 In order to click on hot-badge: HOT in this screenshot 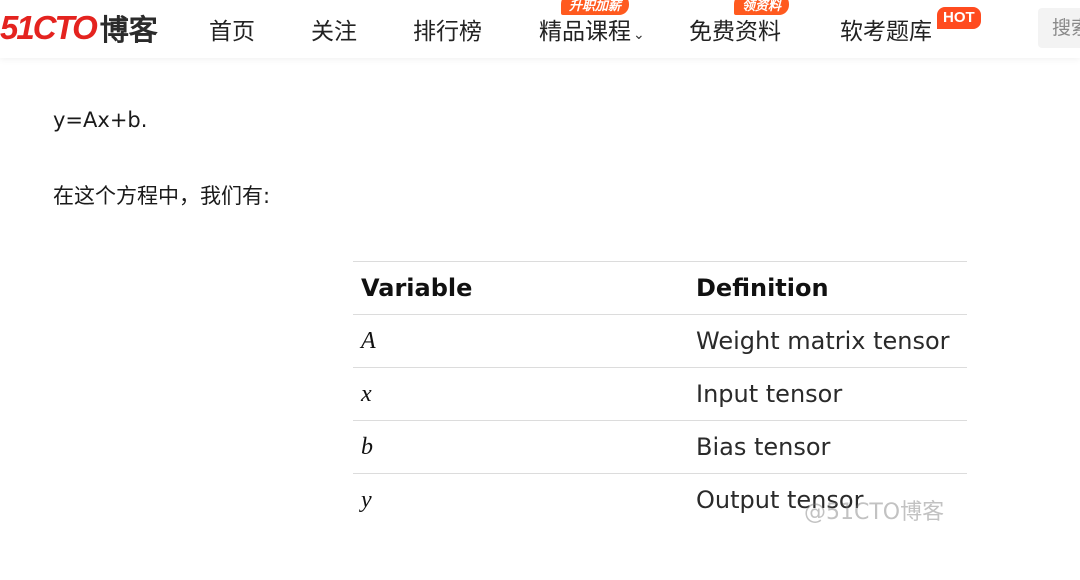, I will do `click(959, 18)`.